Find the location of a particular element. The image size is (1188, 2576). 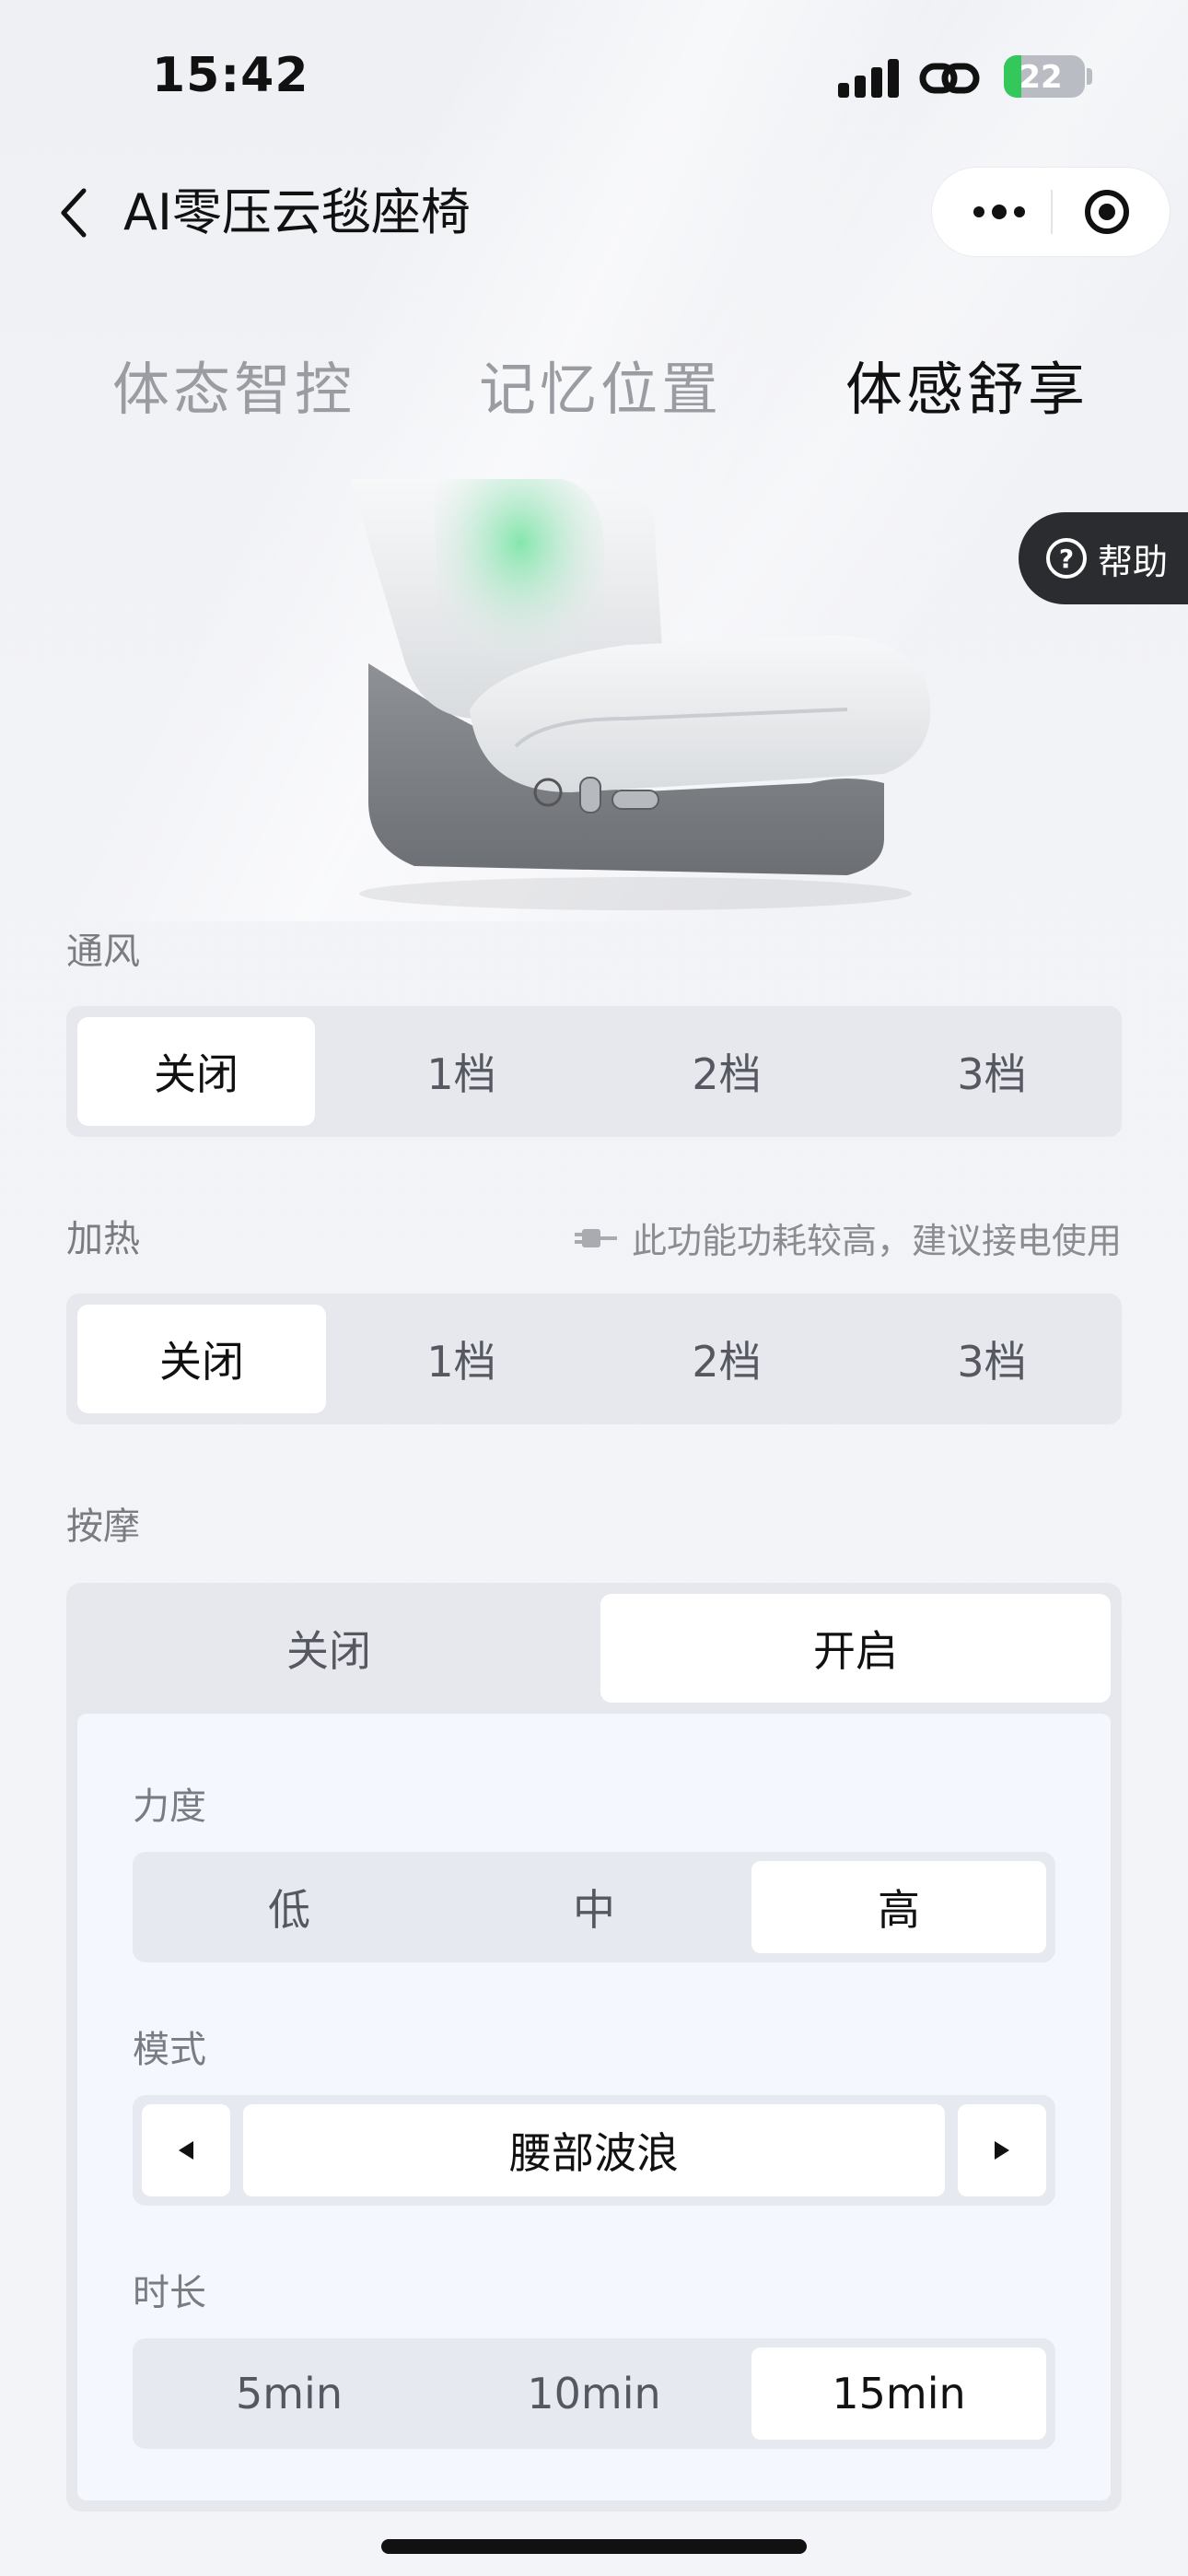

power-notice: 此功能功耗较高，建议接电使用 is located at coordinates (847, 1237).